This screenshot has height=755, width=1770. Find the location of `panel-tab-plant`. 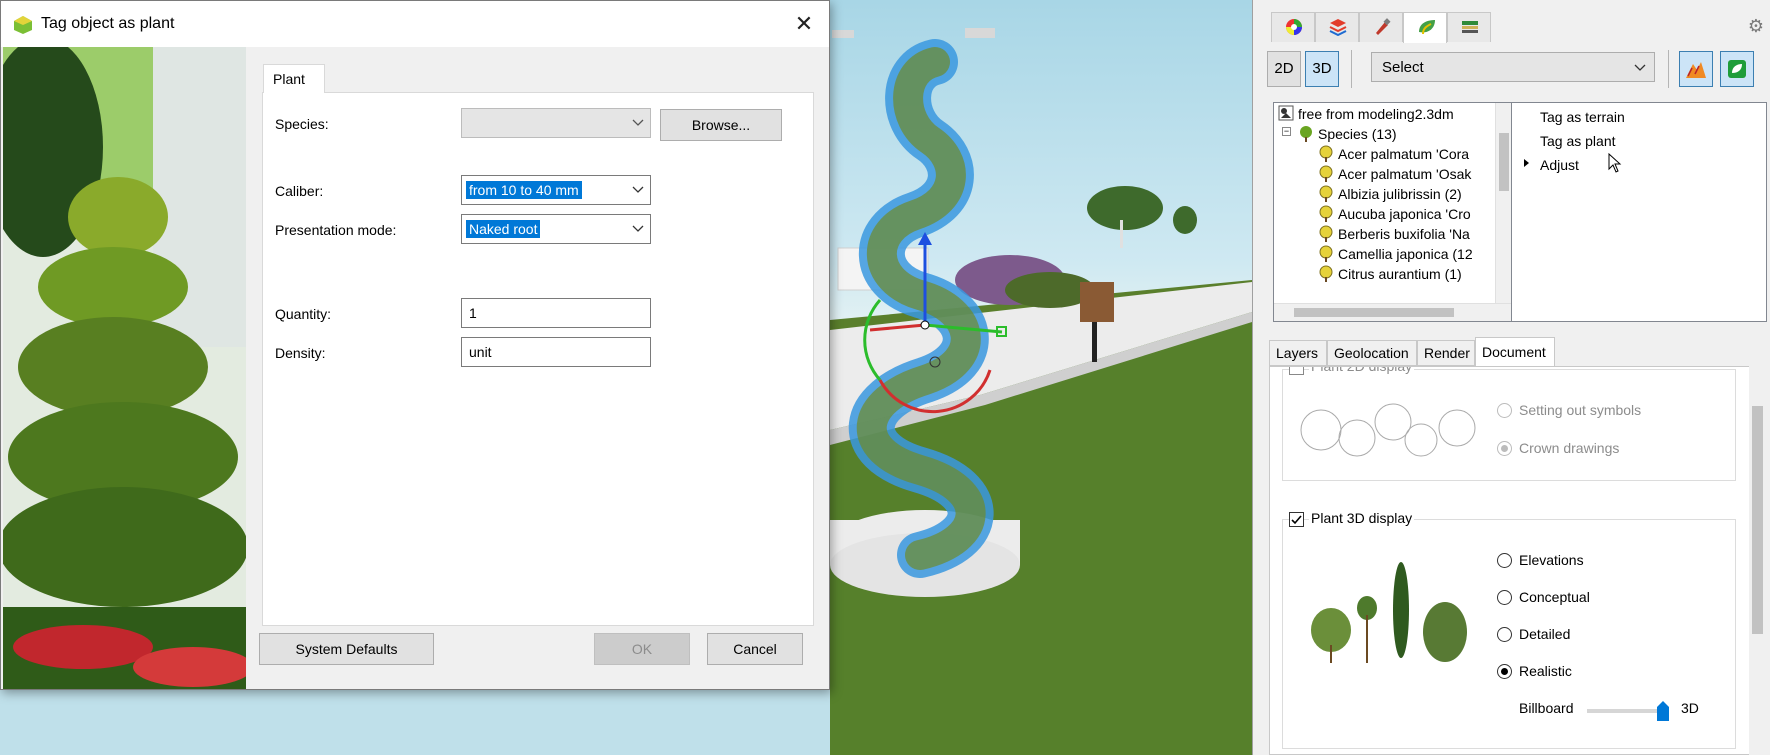

panel-tab-plant is located at coordinates (1425, 27).